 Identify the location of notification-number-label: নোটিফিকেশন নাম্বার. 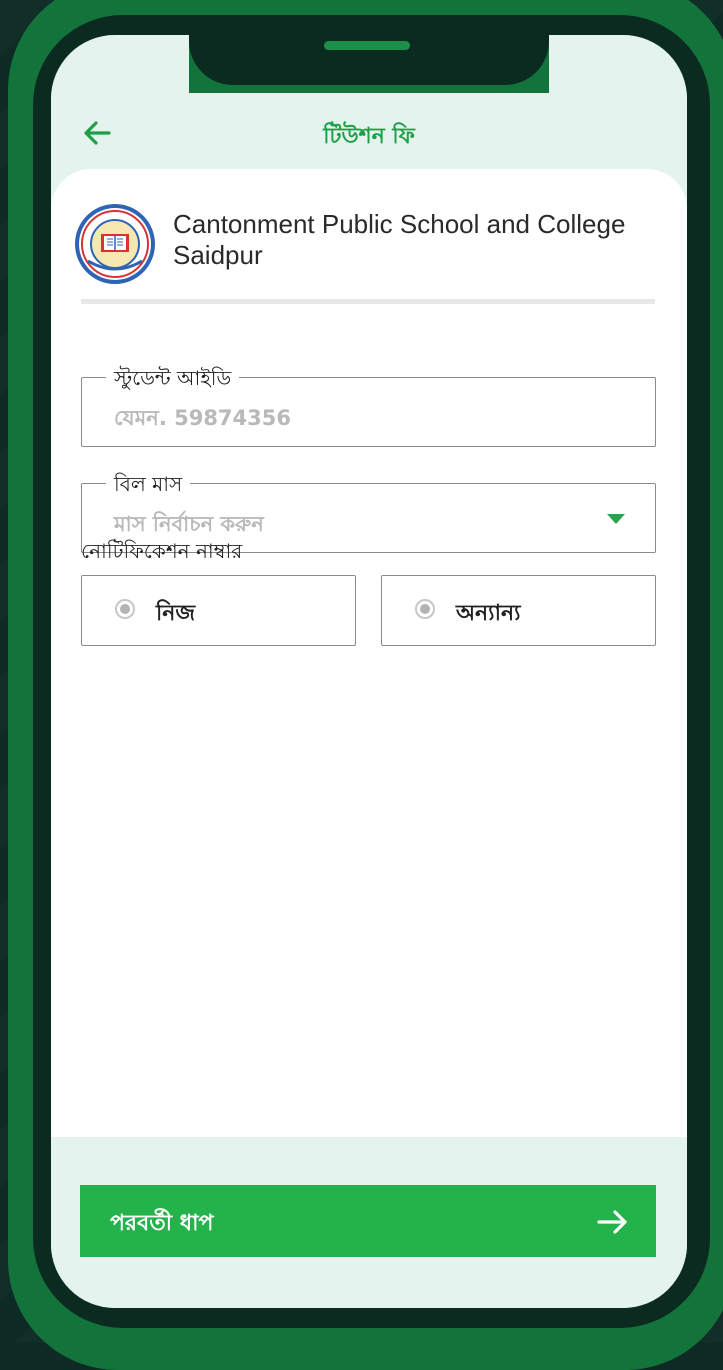
(162, 551).